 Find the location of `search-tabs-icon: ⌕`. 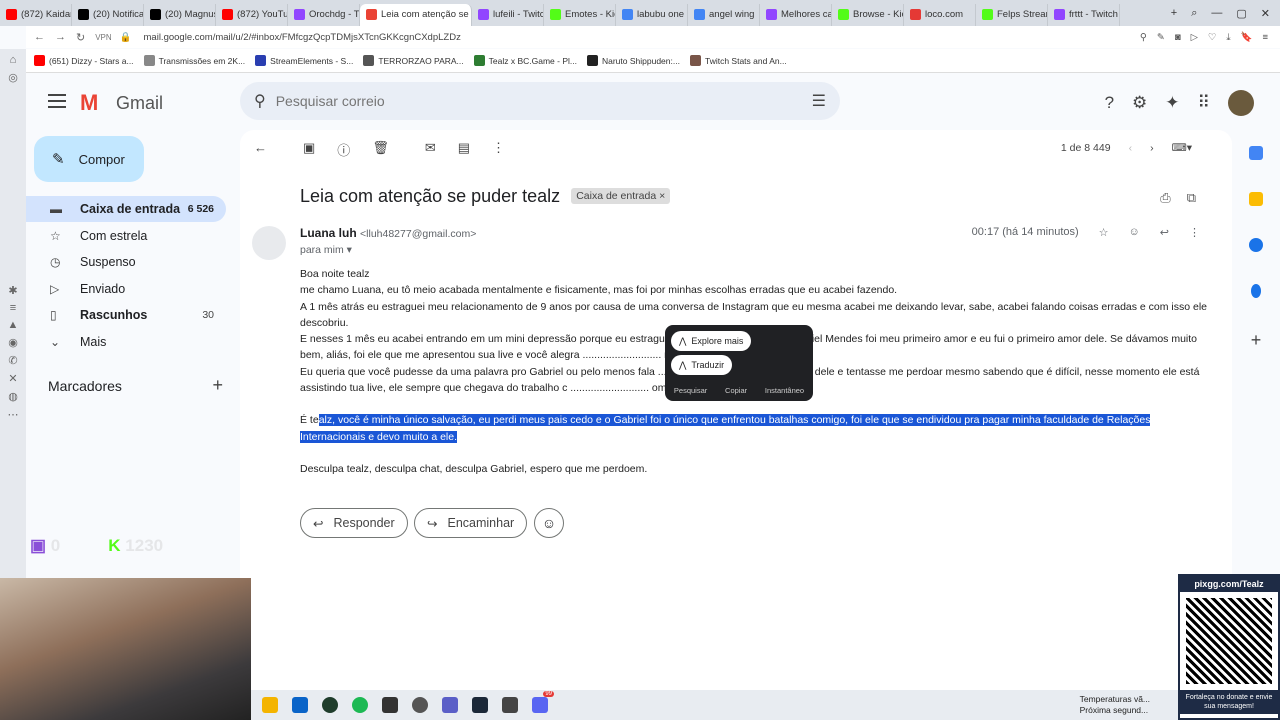

search-tabs-icon: ⌕ is located at coordinates (1194, 13).